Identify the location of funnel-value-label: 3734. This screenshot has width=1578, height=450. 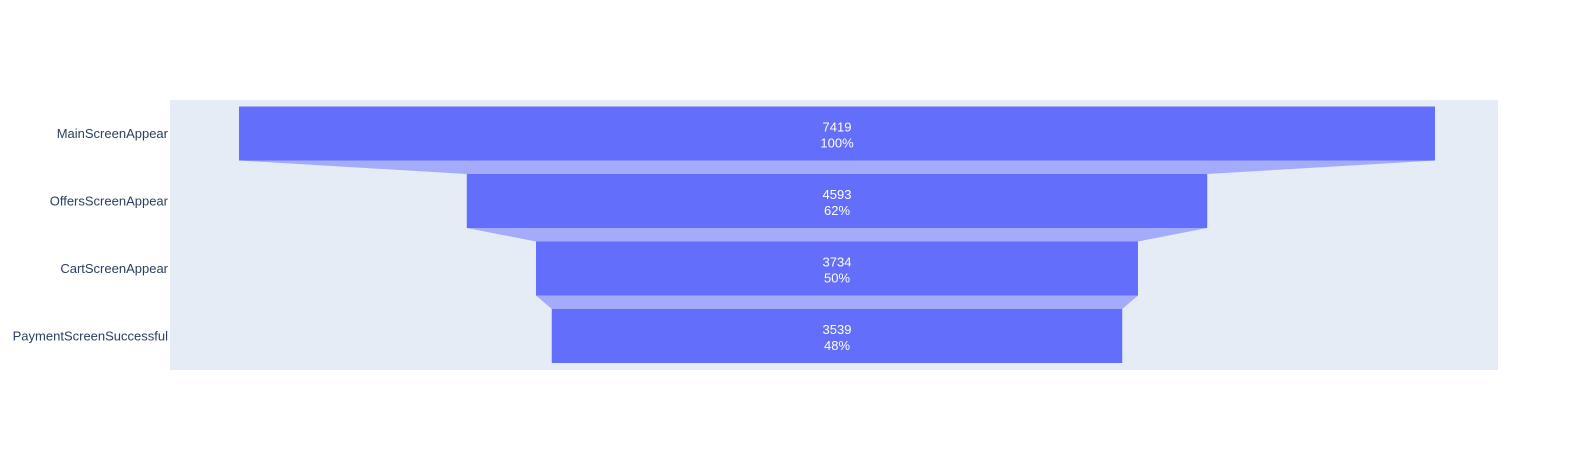
(837, 262).